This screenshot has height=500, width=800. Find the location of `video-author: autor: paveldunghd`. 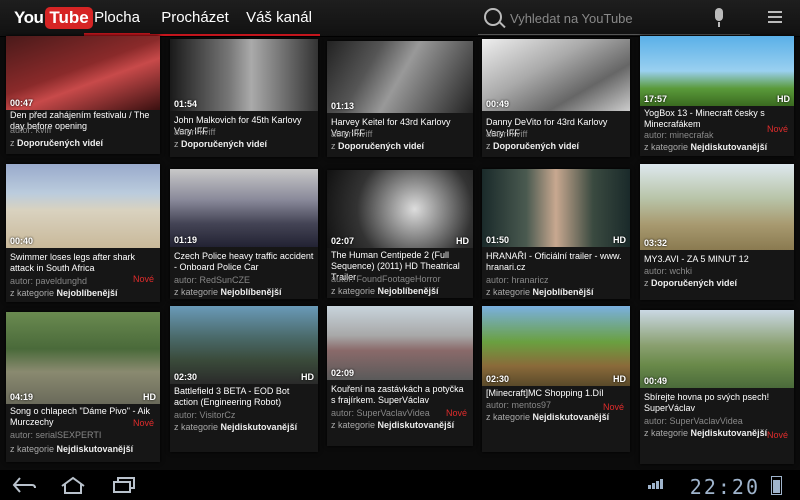

video-author: autor: paveldunghd is located at coordinates (49, 281).